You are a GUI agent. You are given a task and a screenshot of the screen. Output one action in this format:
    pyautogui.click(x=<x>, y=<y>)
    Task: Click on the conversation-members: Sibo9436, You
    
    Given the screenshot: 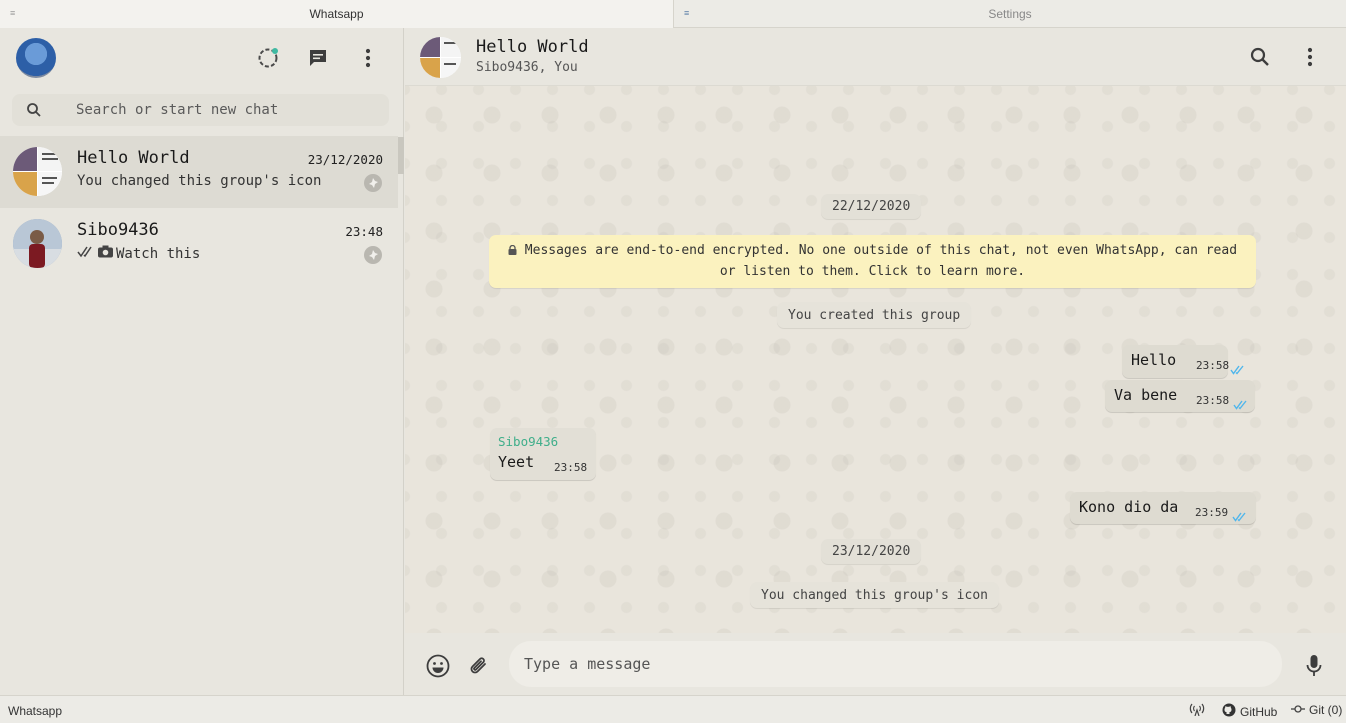 What is the action you would take?
    pyautogui.click(x=527, y=67)
    